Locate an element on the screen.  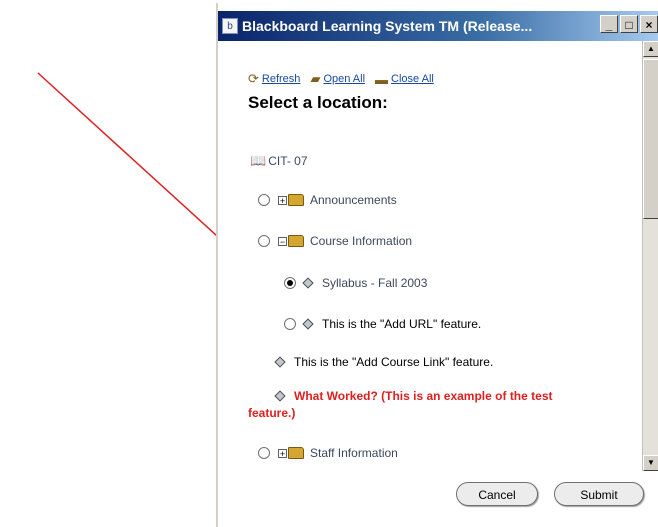
tree-item-add-course-link: This is the "Add Course Link" feature. is located at coordinates (384, 362).